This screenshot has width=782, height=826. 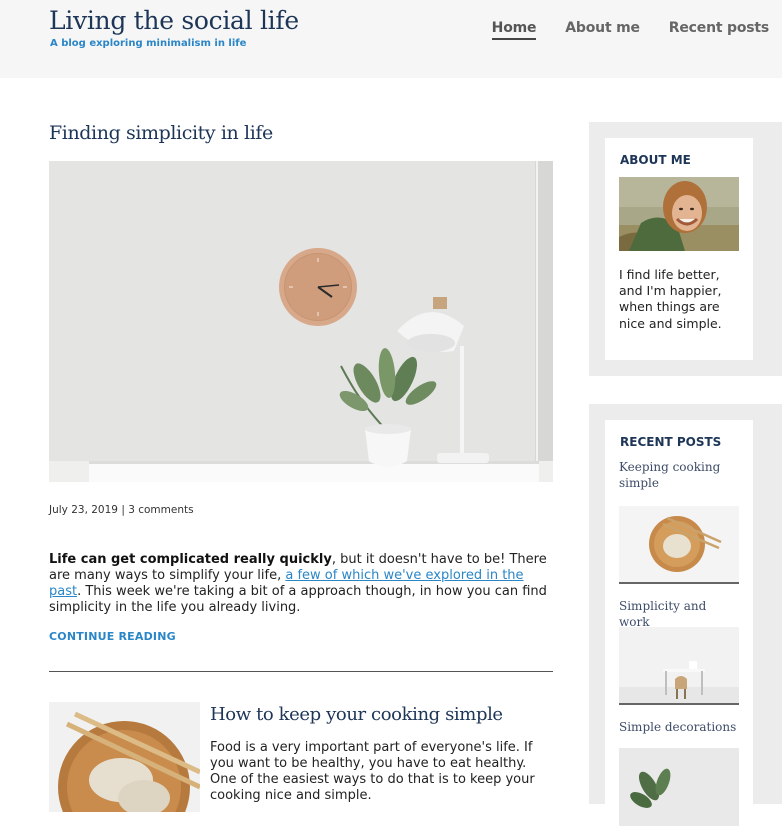 I want to click on continue-reading-link: CONTINUE READING, so click(x=112, y=636).